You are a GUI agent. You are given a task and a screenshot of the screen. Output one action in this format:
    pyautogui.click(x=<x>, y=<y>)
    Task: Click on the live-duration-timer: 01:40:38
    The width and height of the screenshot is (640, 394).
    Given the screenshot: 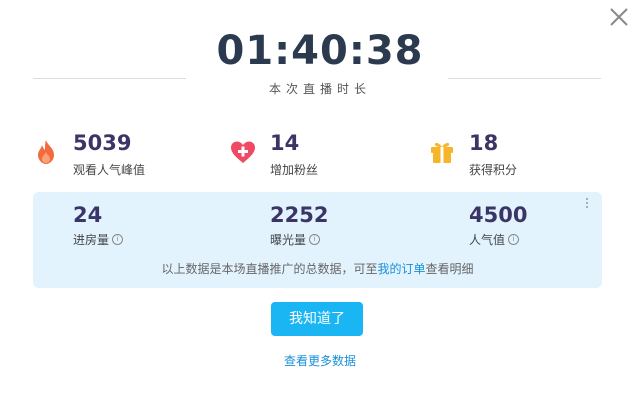 What is the action you would take?
    pyautogui.click(x=320, y=51)
    